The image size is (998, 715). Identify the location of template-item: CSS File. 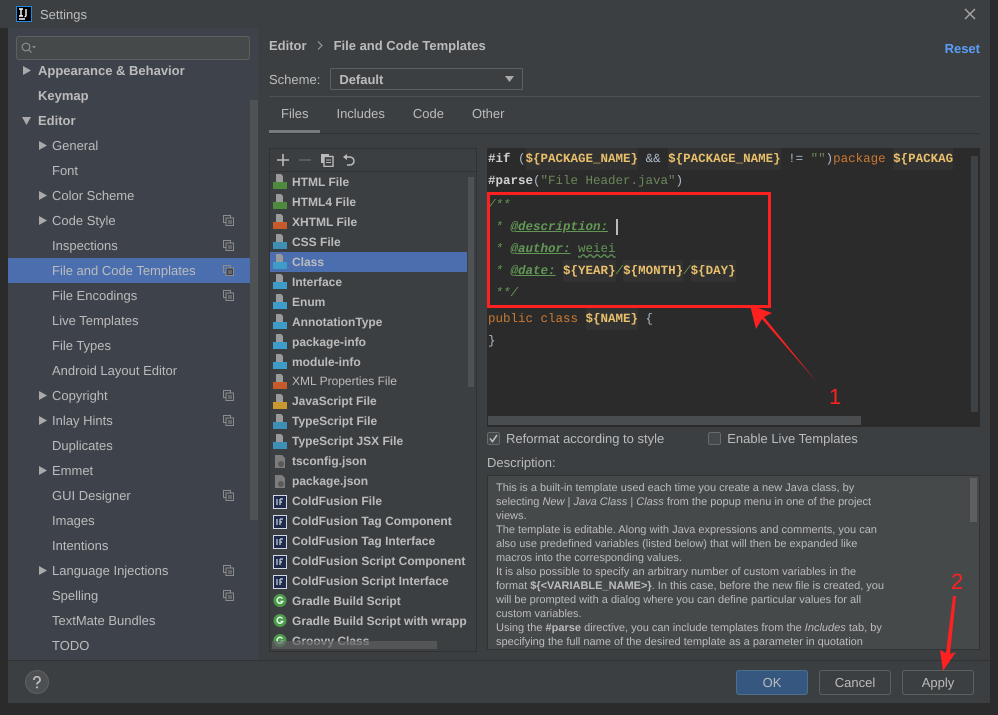
(368, 242).